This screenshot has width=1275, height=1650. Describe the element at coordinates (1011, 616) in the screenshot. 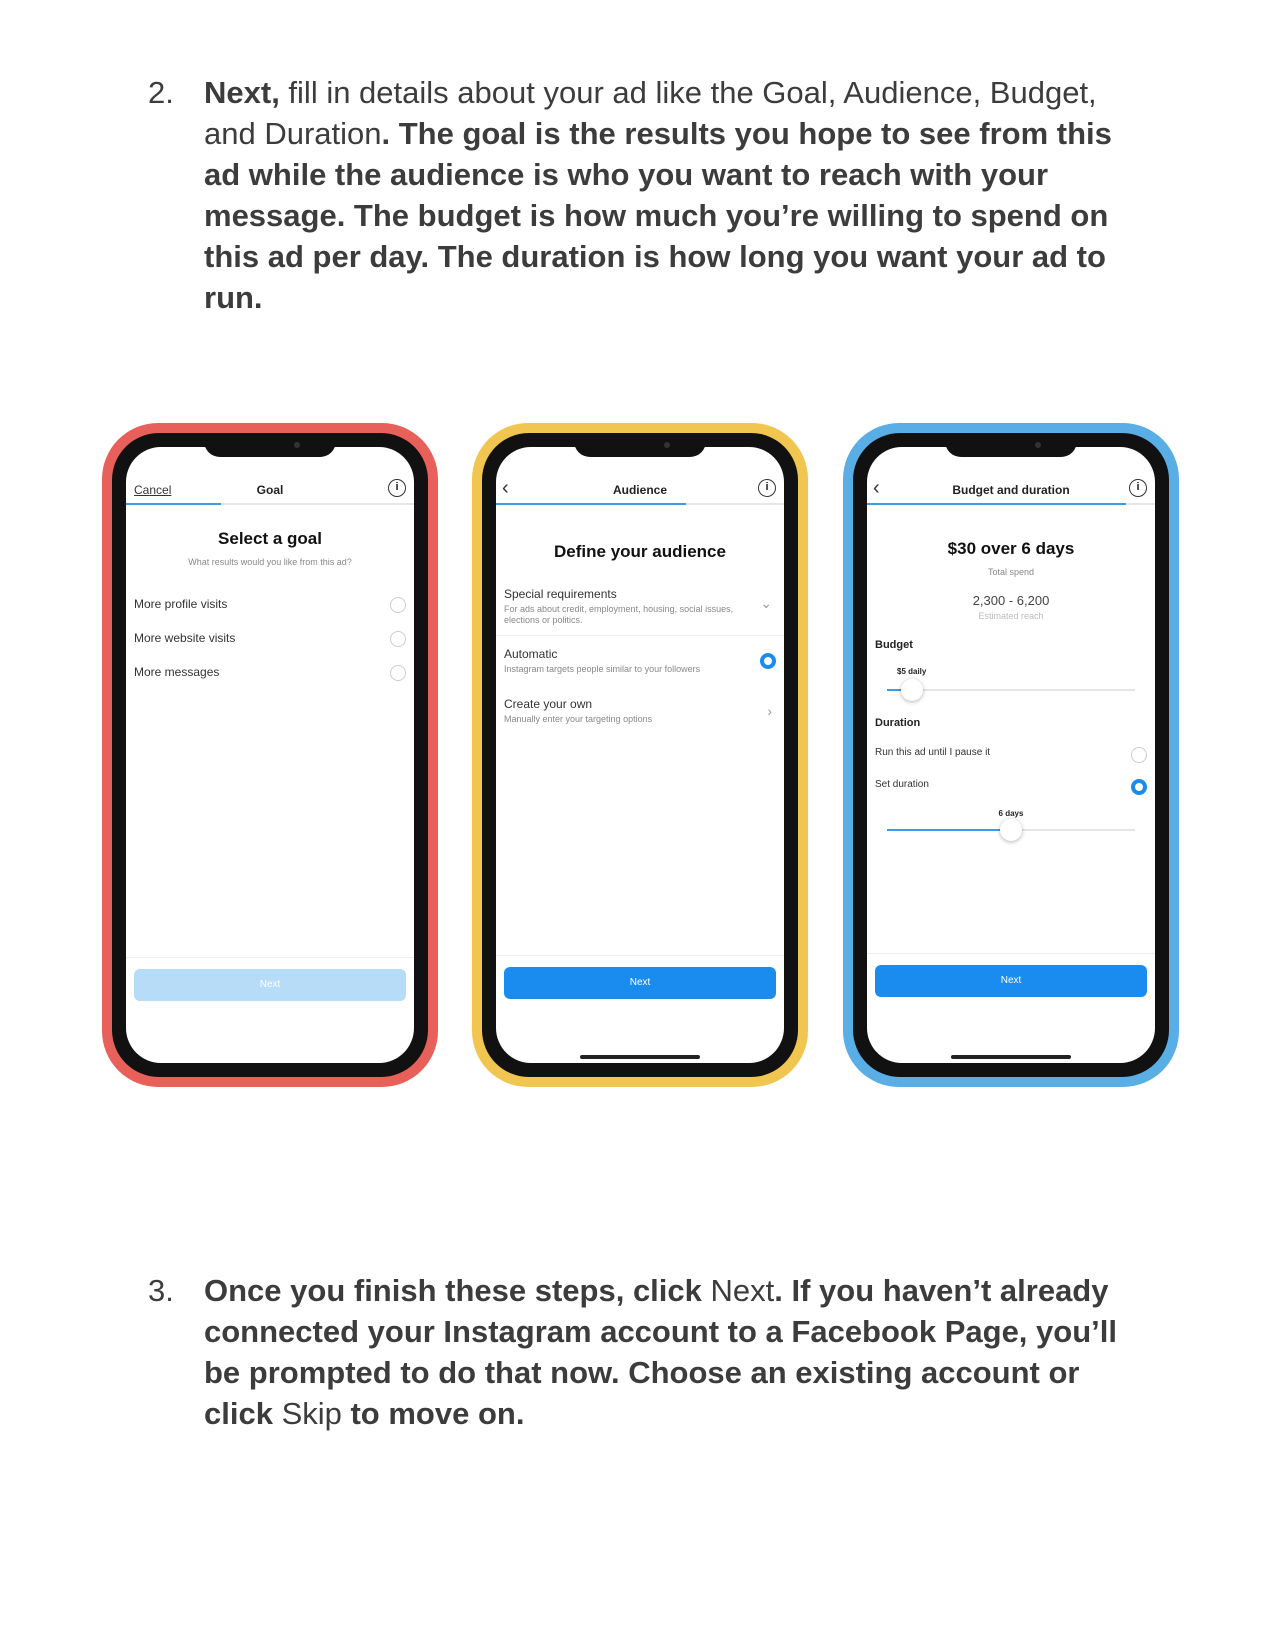

I see `estimated-reach-label: Estimated reach` at that location.